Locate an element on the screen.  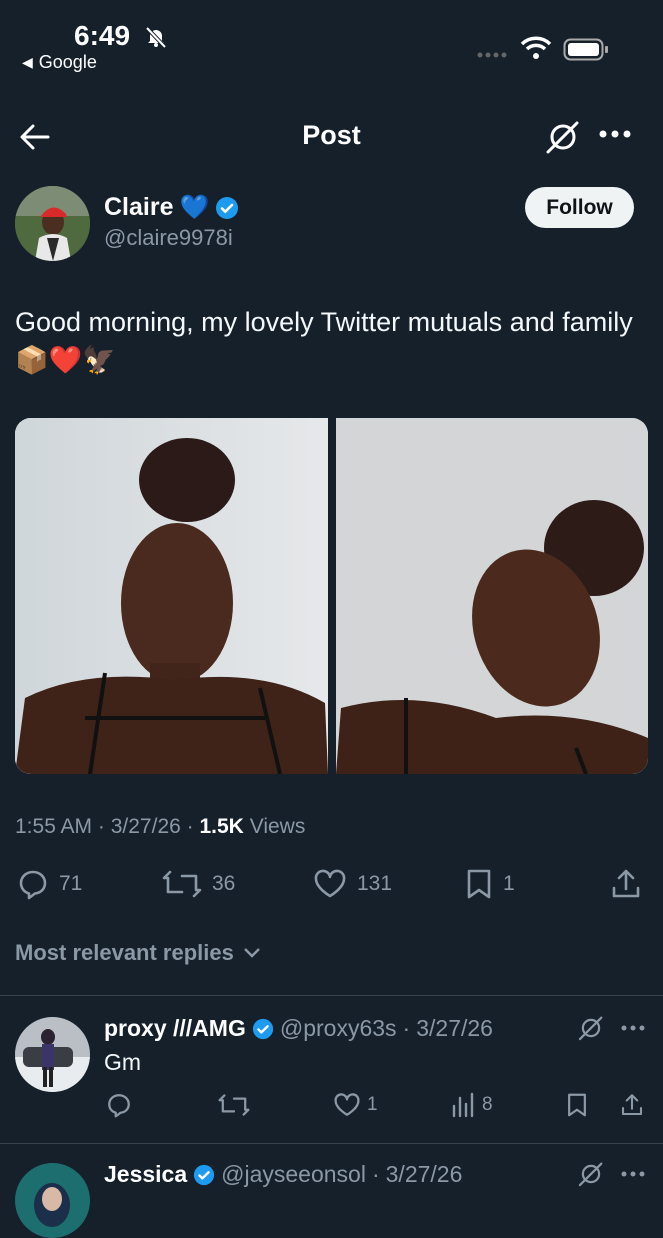
back-to-app-link: ◀ Google is located at coordinates (59, 62).